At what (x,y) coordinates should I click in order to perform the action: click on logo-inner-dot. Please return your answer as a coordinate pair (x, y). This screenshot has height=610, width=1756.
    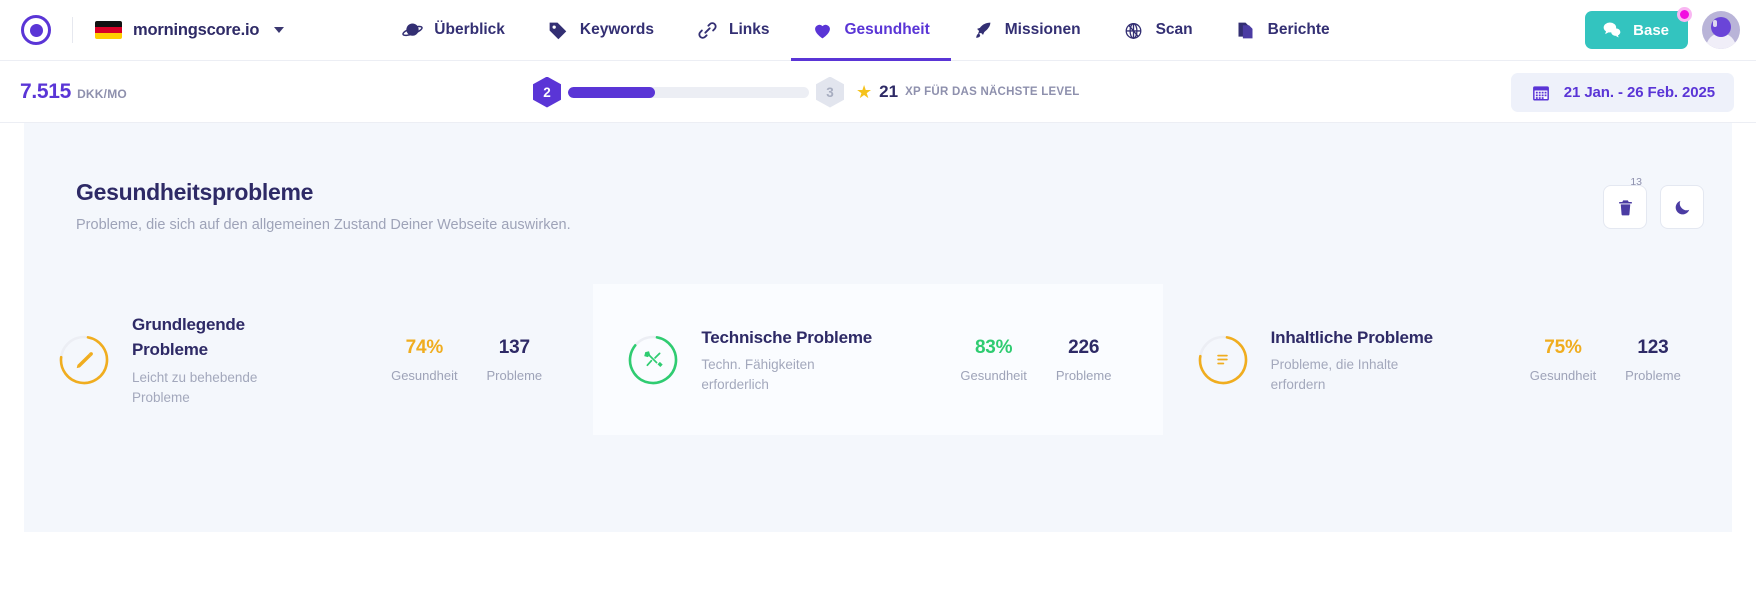
    Looking at the image, I should click on (36, 30).